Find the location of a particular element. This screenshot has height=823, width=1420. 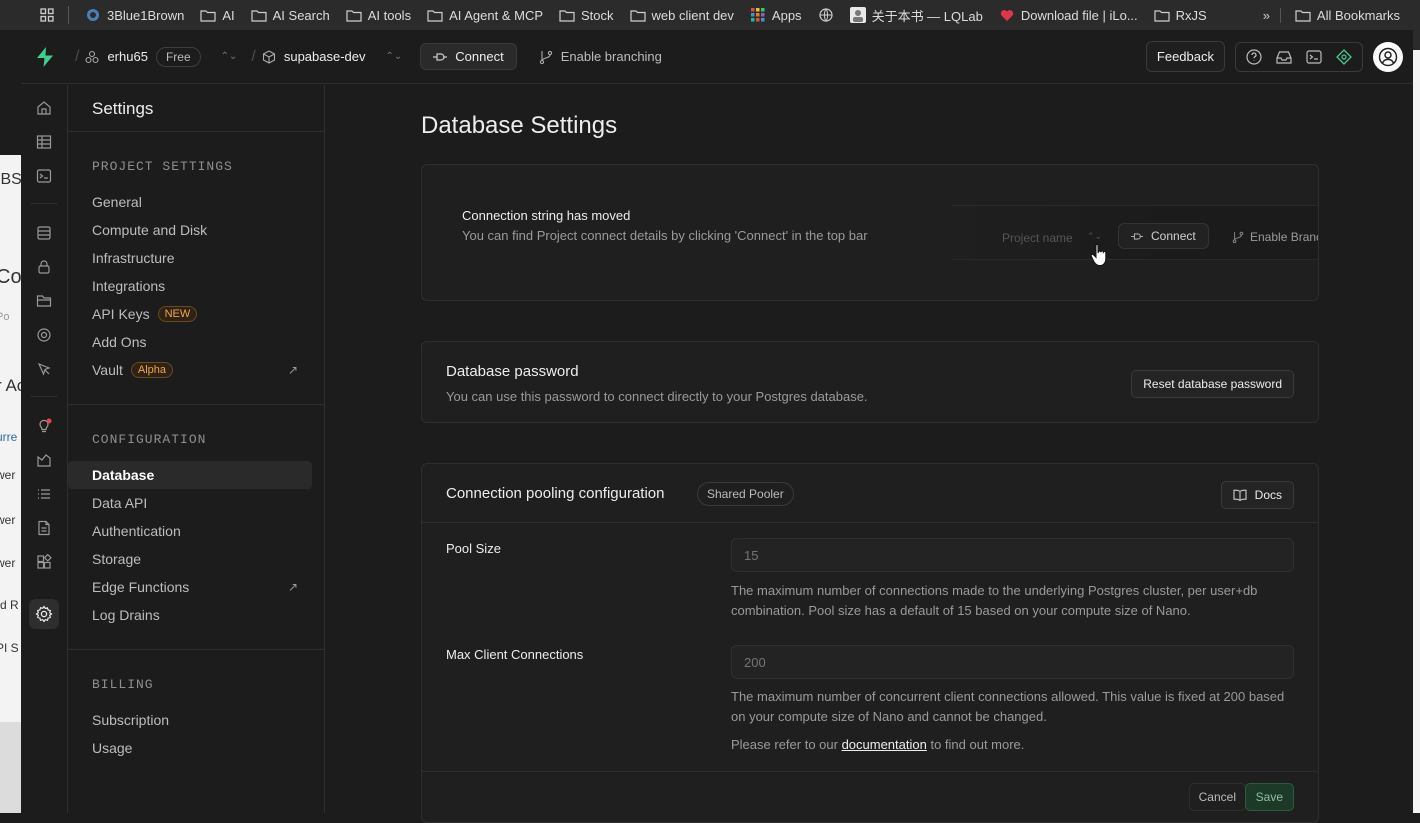

sidebar-item-label: Edge Functions is located at coordinates (141, 587).